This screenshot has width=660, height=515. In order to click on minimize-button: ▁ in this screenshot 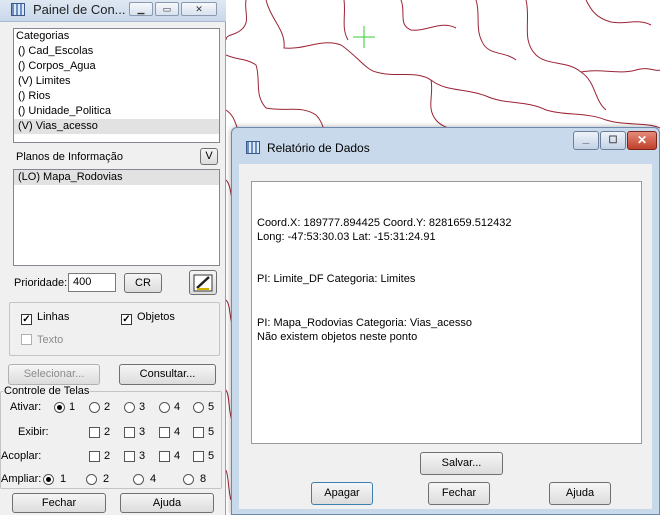, I will do `click(141, 9)`.